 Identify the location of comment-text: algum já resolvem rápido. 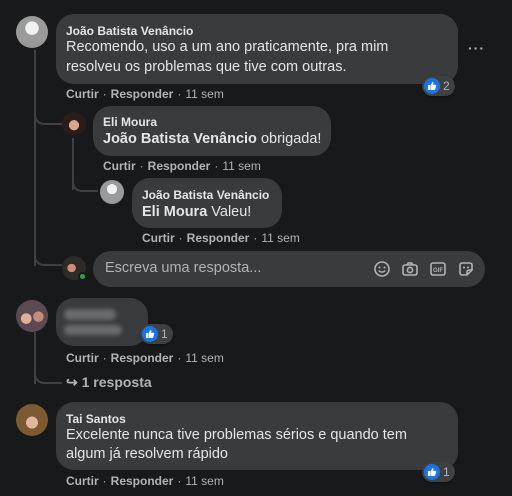
(147, 454).